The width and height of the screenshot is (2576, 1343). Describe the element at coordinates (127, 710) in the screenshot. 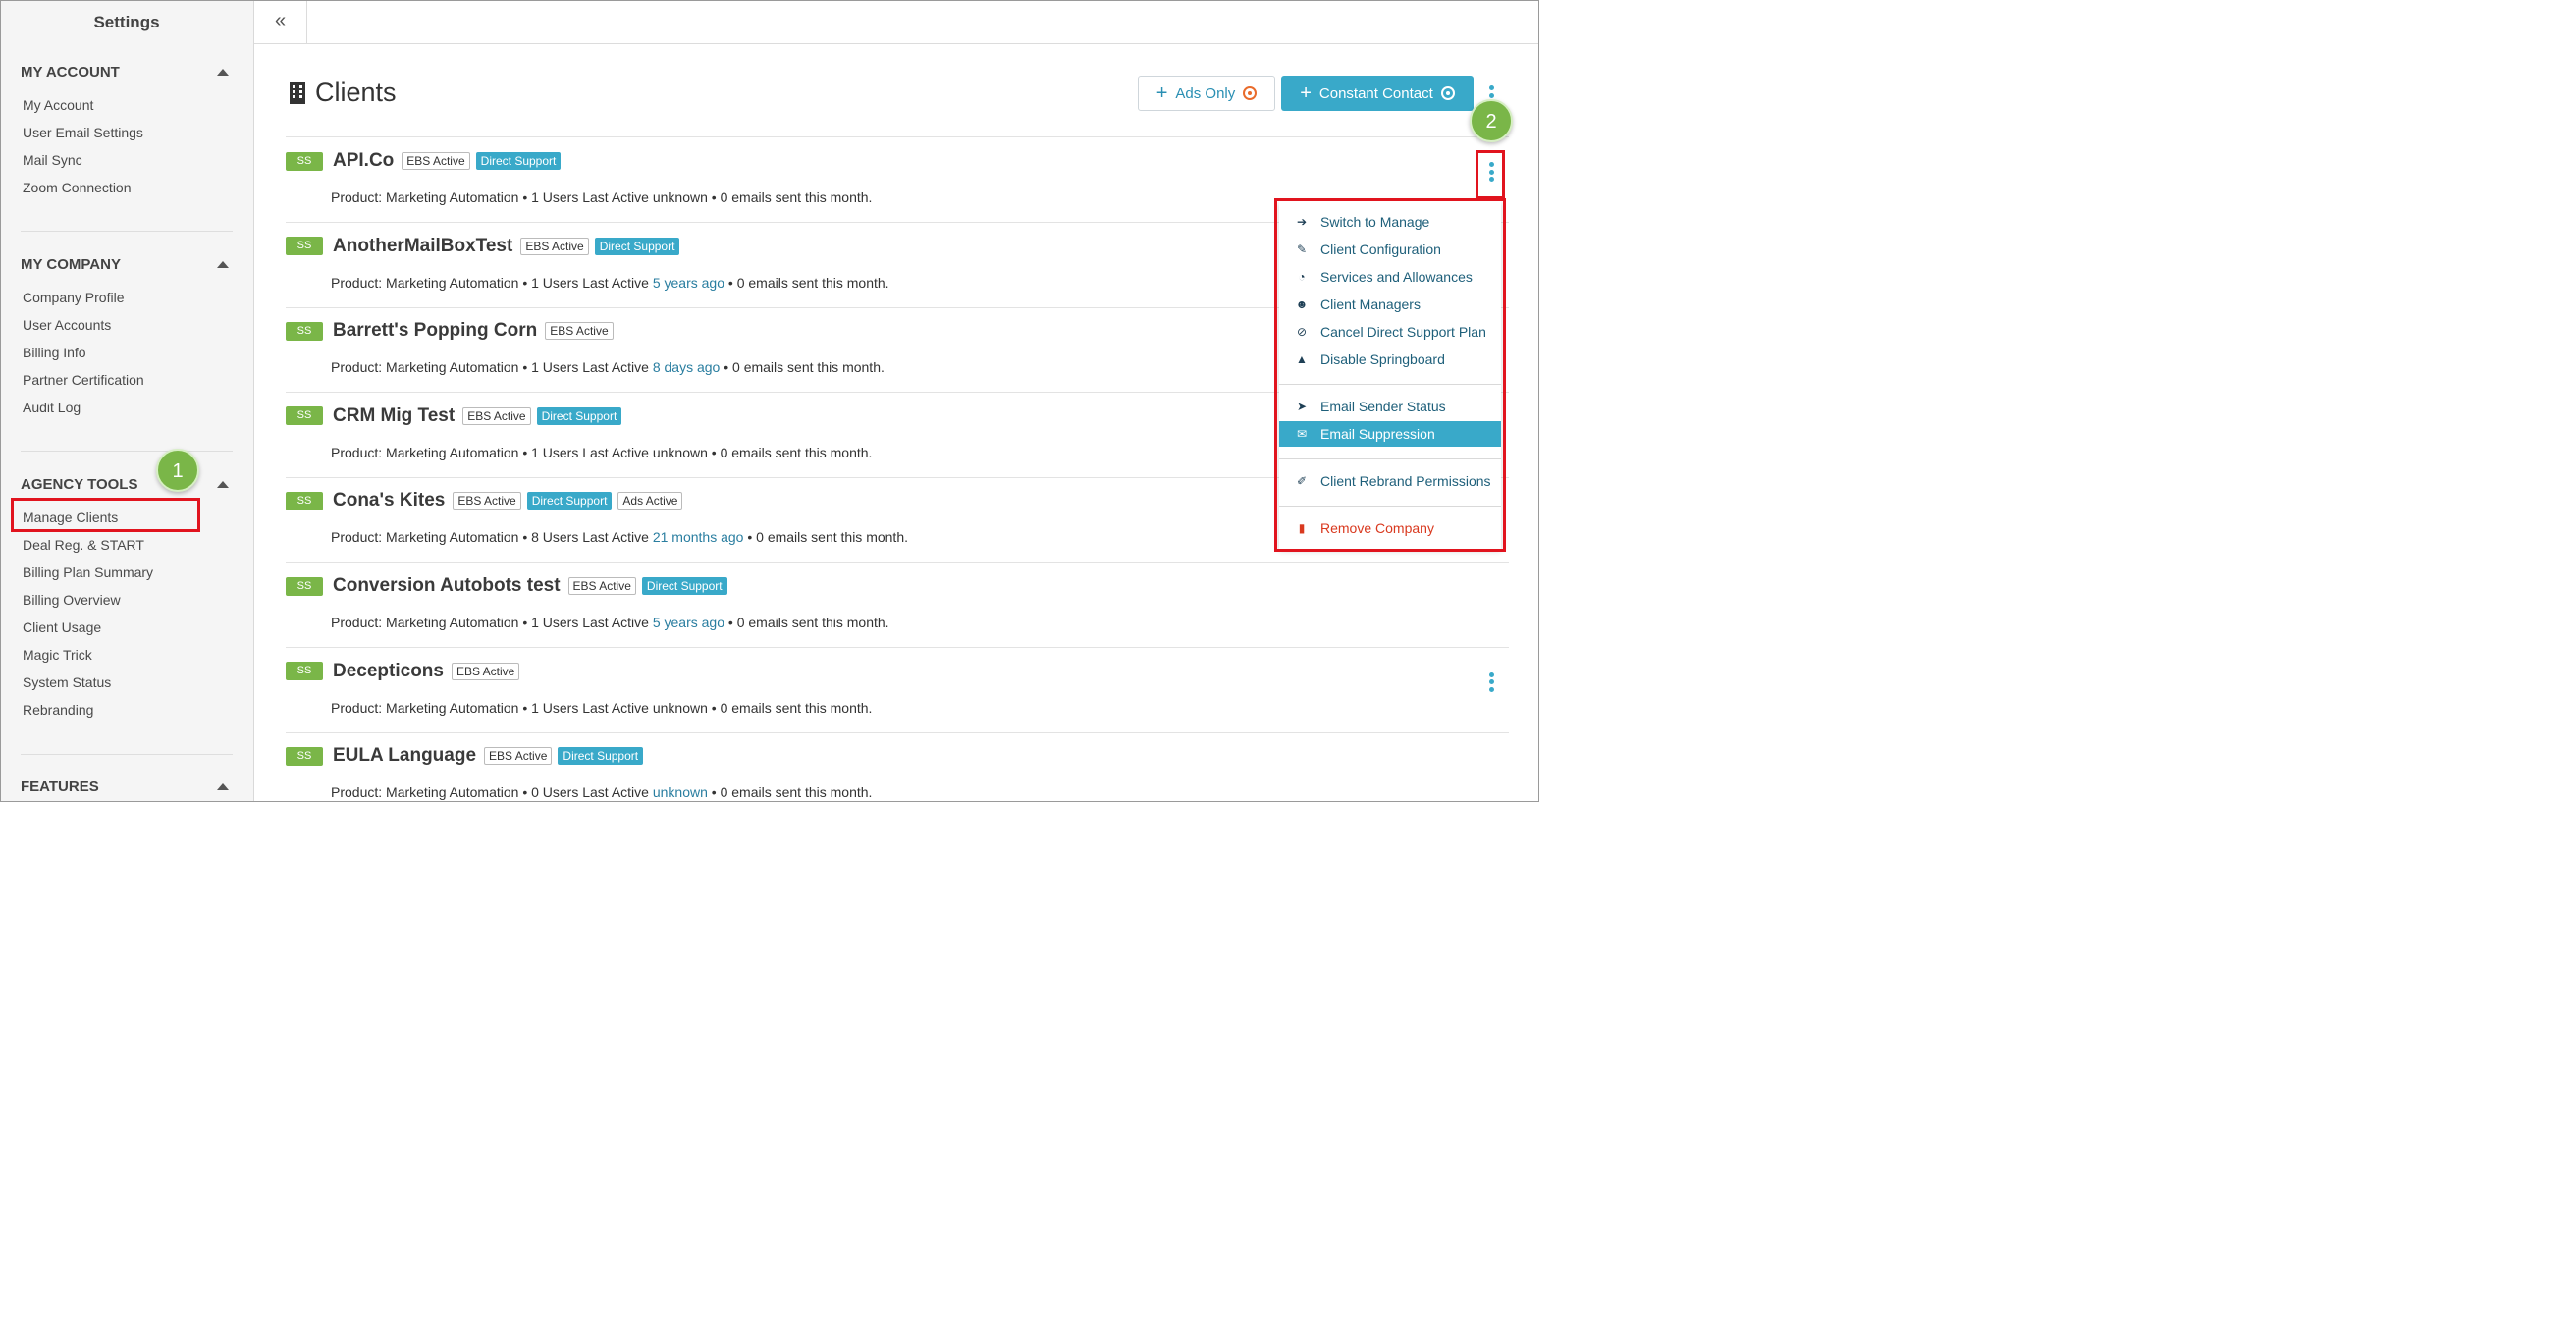

I see `nav-rebranding: Rebranding` at that location.